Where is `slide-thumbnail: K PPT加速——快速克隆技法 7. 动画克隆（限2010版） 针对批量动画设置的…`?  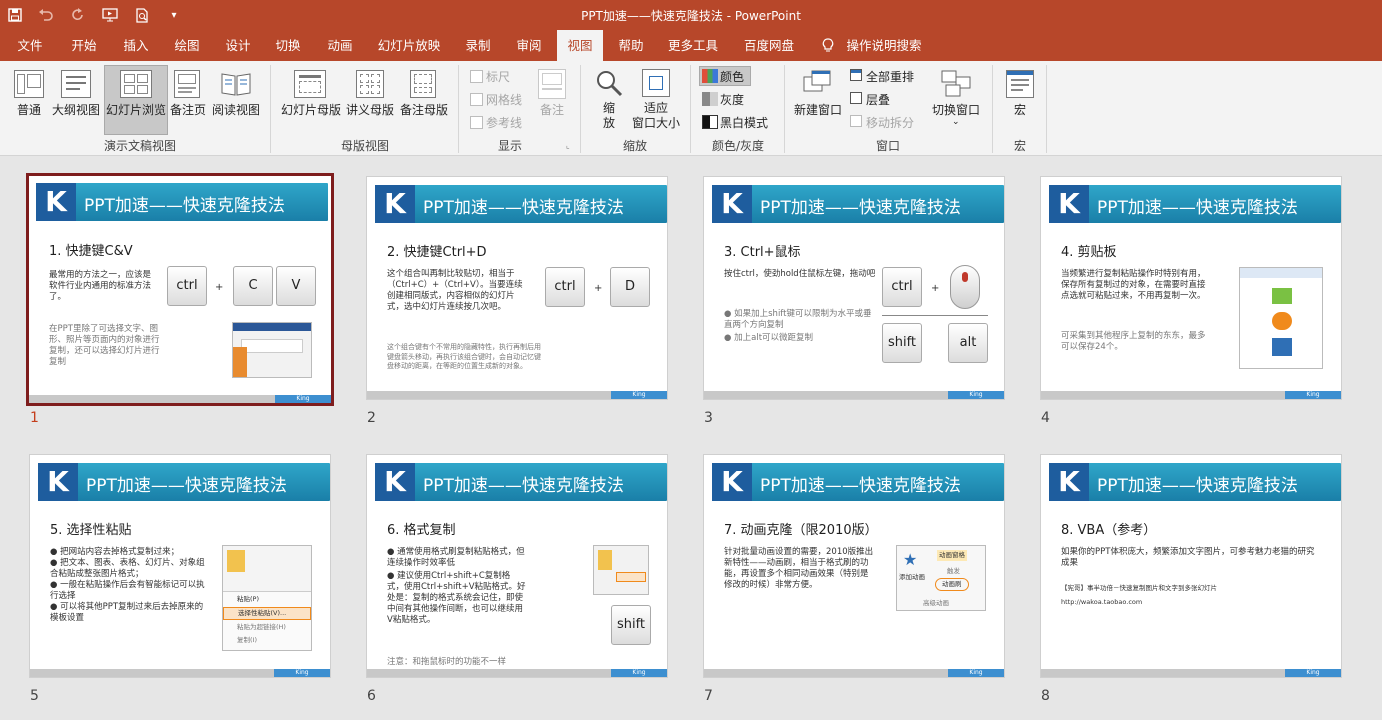 slide-thumbnail: K PPT加速——快速克隆技法 7. 动画克隆（限2010版） 针对批量动画设置的… is located at coordinates (854, 566).